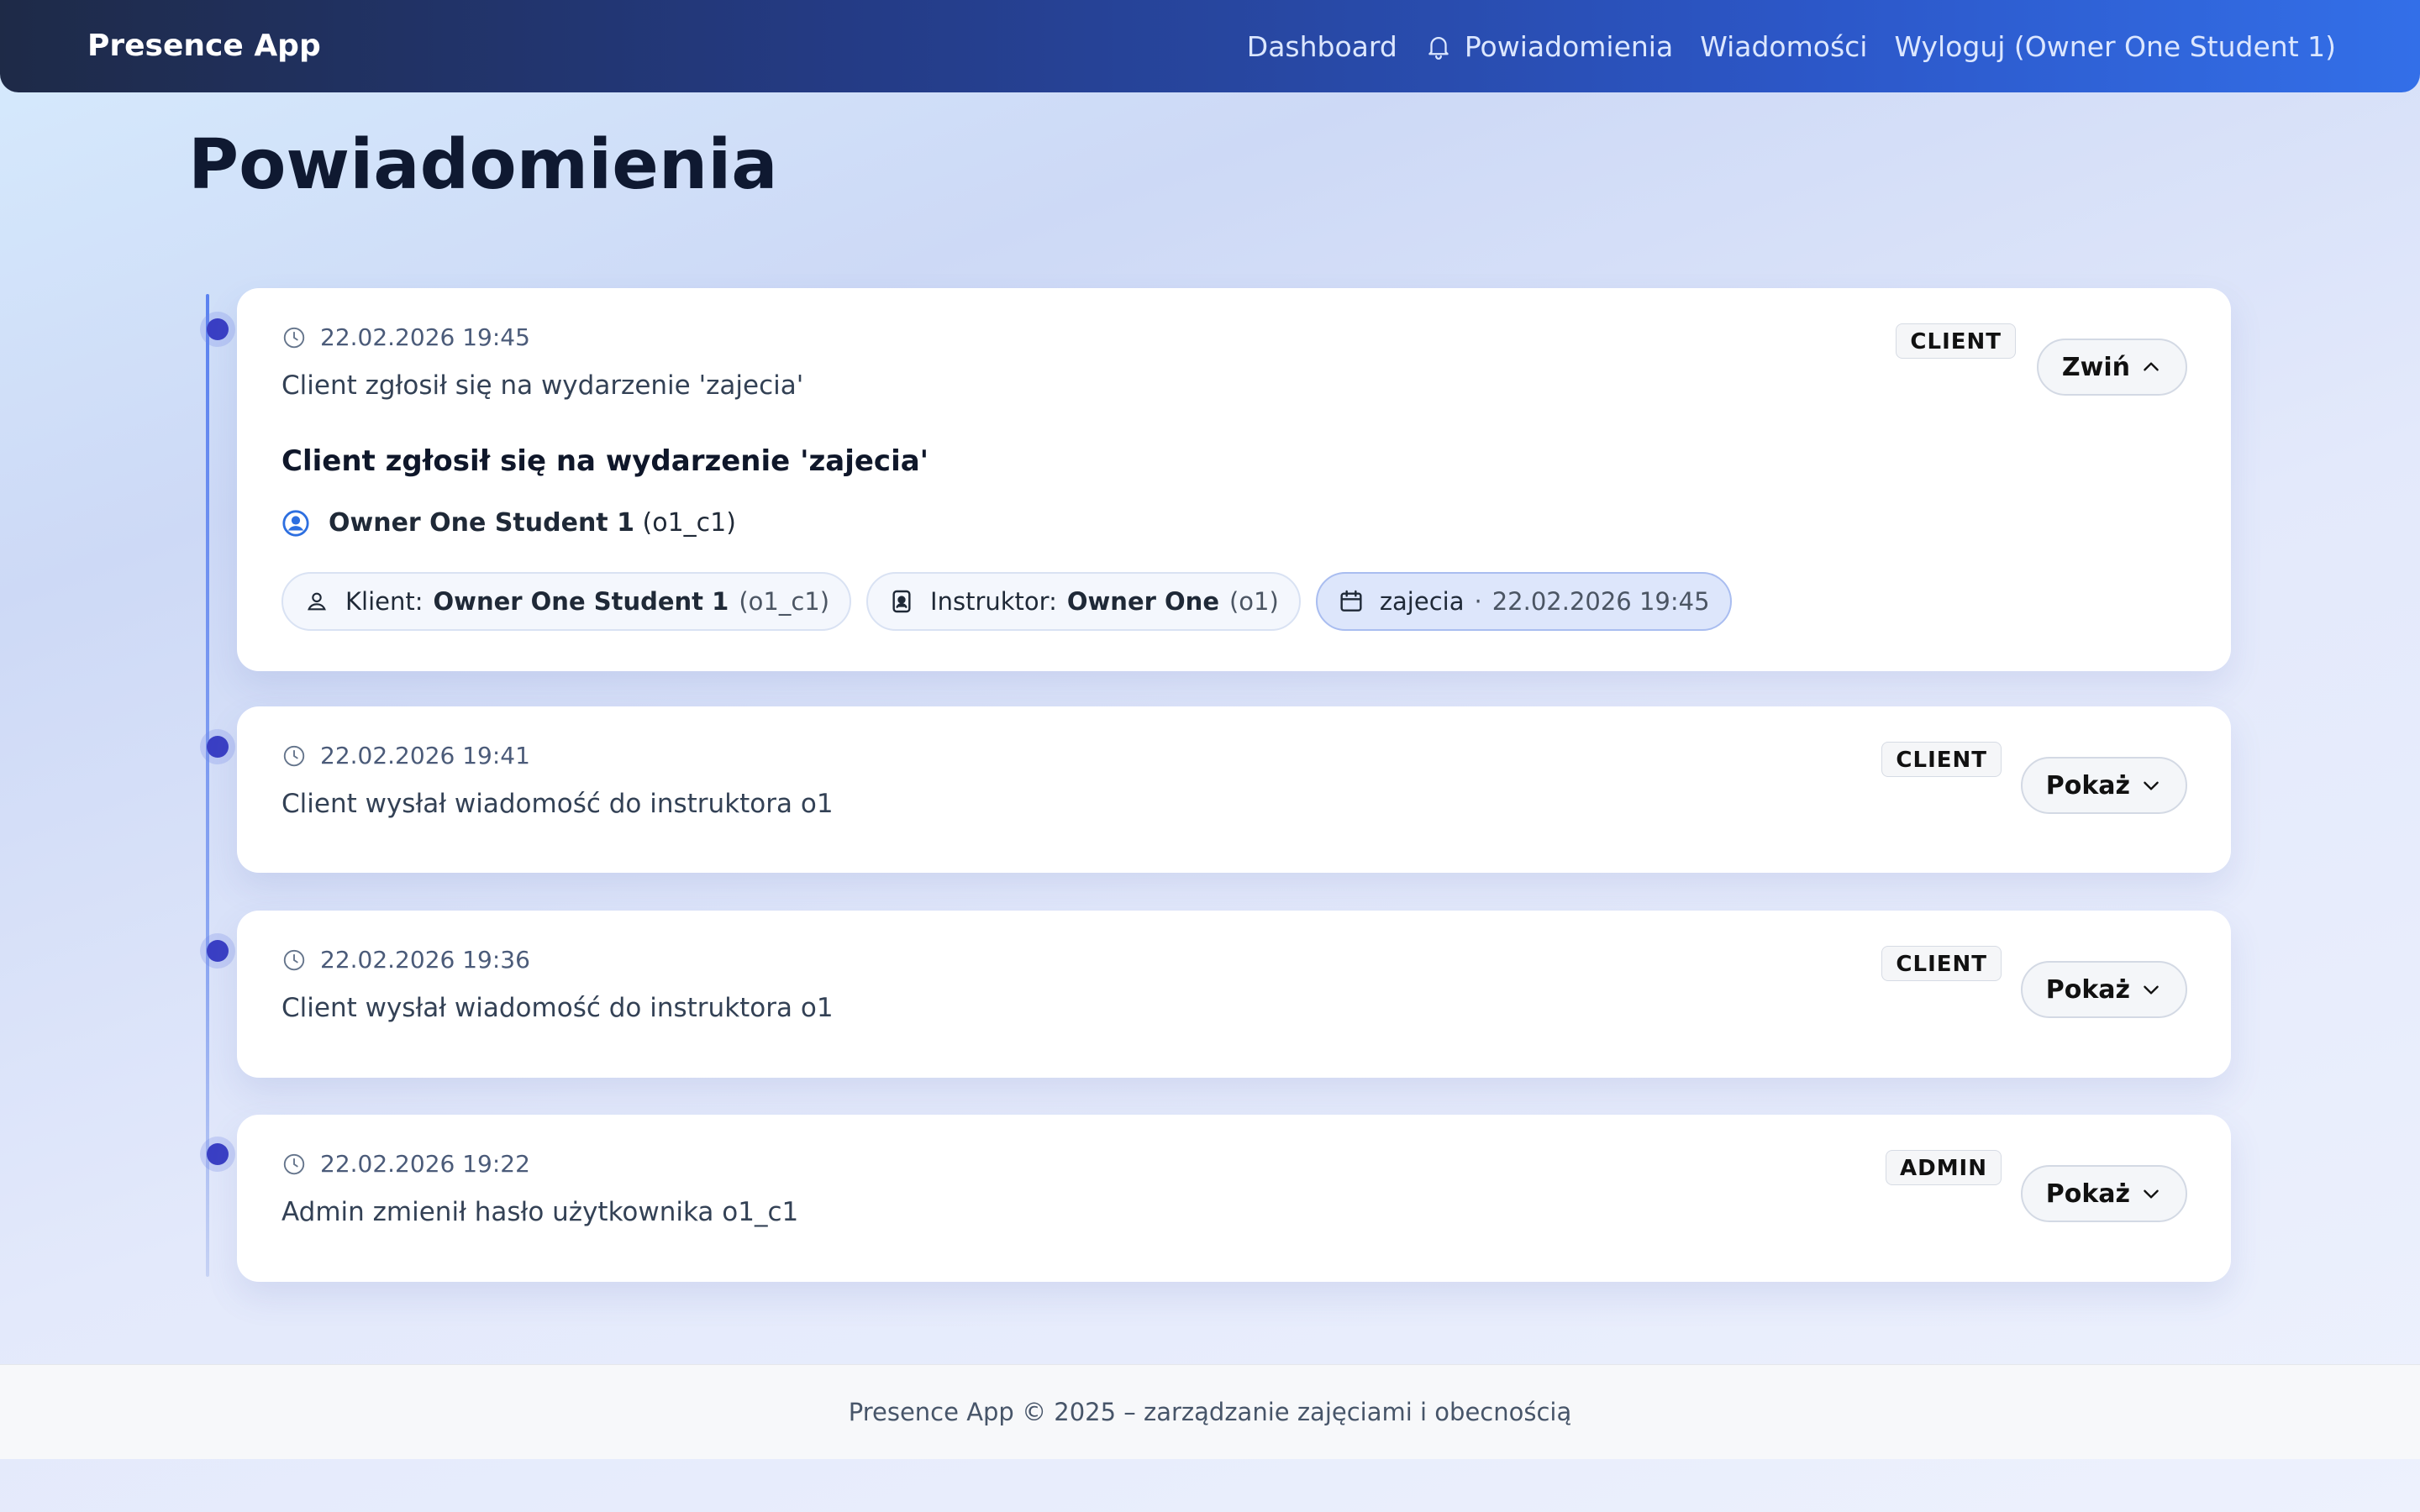 The image size is (2420, 1512). I want to click on notification-time: 22.02.2026 19:45, so click(405, 337).